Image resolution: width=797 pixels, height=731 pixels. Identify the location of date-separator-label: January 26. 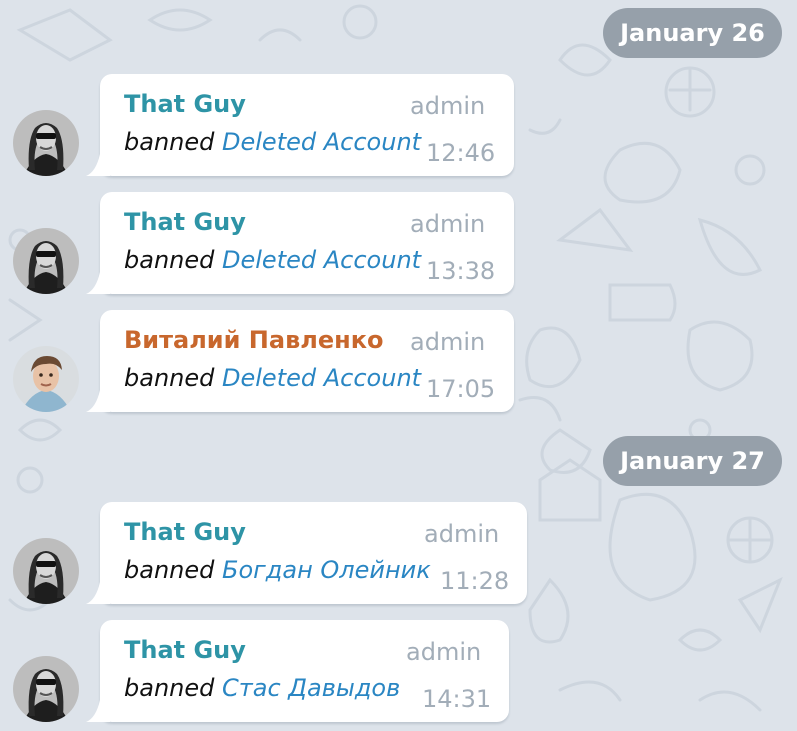
(692, 33).